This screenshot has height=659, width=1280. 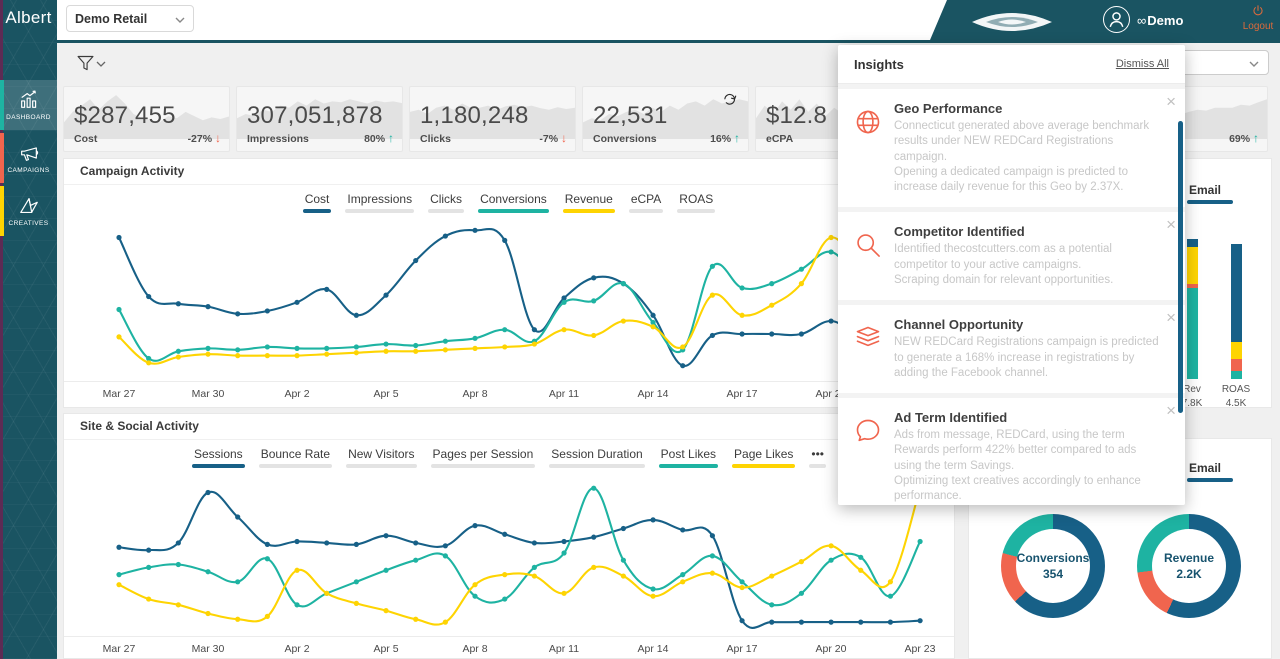 I want to click on tab-impressions: Impressions, so click(x=380, y=202).